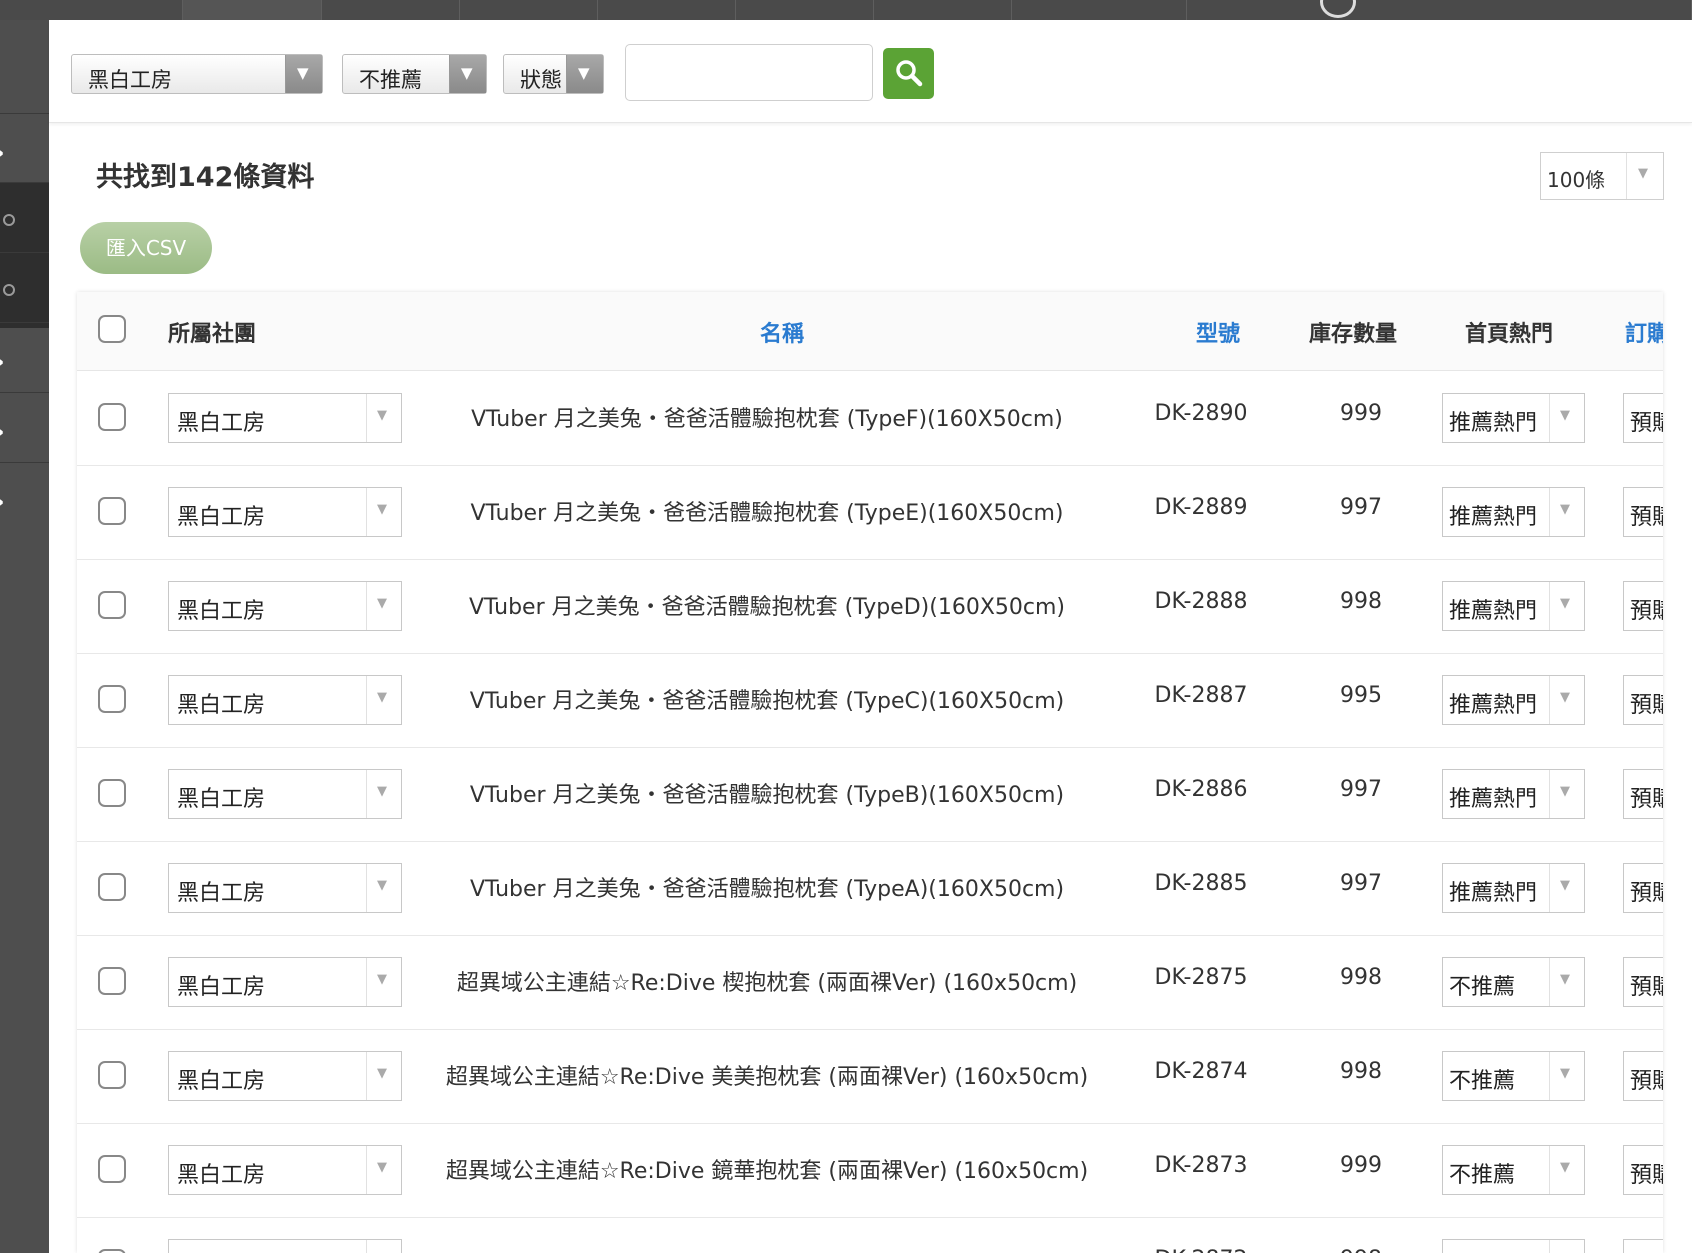 This screenshot has height=1253, width=1692. What do you see at coordinates (1361, 601) in the screenshot?
I see `product-stock: 998` at bounding box center [1361, 601].